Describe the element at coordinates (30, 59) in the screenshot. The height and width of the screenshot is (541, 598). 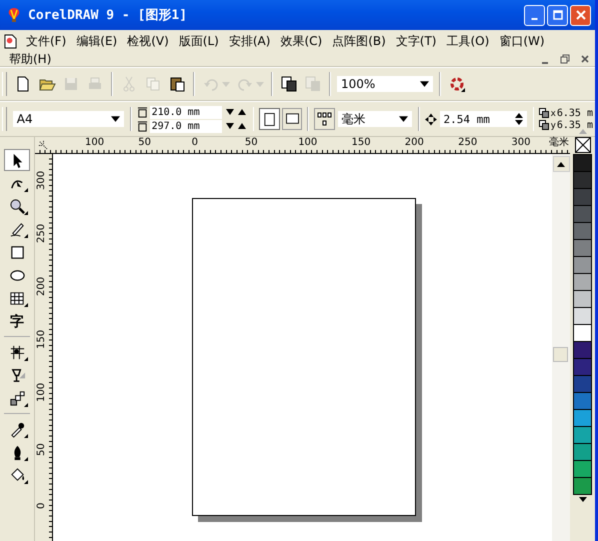
I see `menu-item: 帮助(H)` at that location.